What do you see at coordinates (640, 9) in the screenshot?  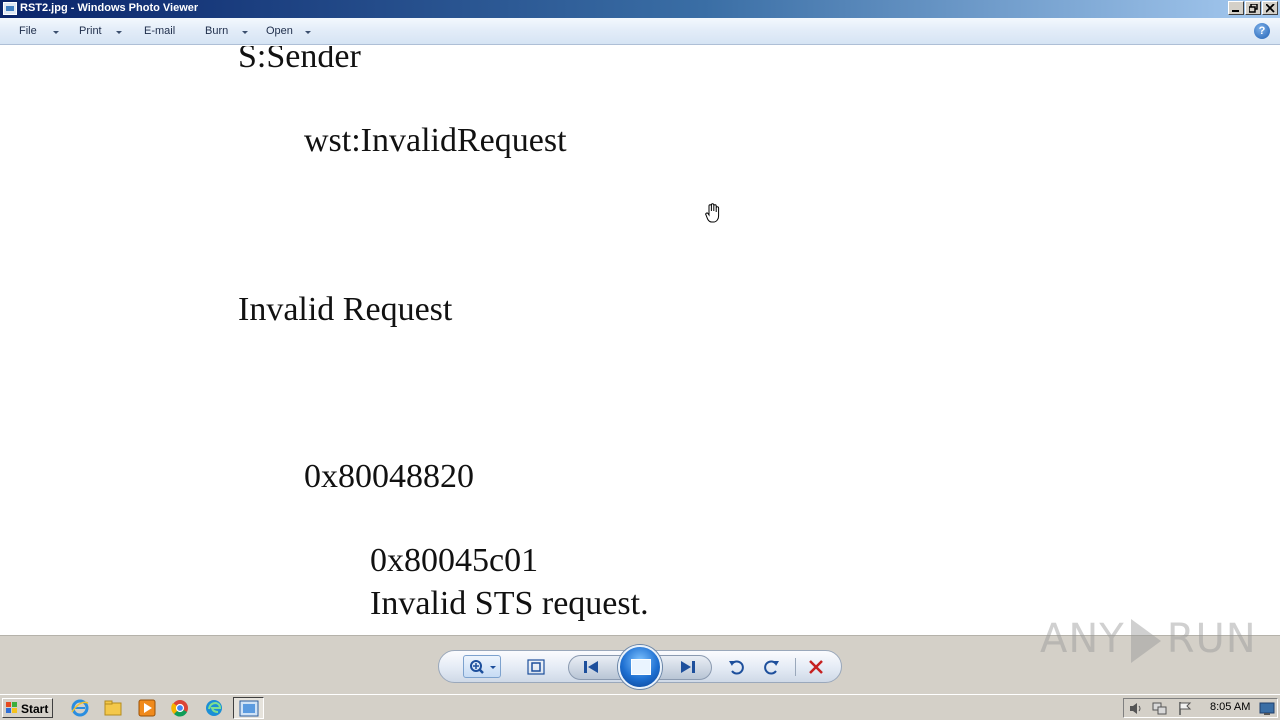 I see `title-bar: RST2.jpg - Windows Photo Viewer` at bounding box center [640, 9].